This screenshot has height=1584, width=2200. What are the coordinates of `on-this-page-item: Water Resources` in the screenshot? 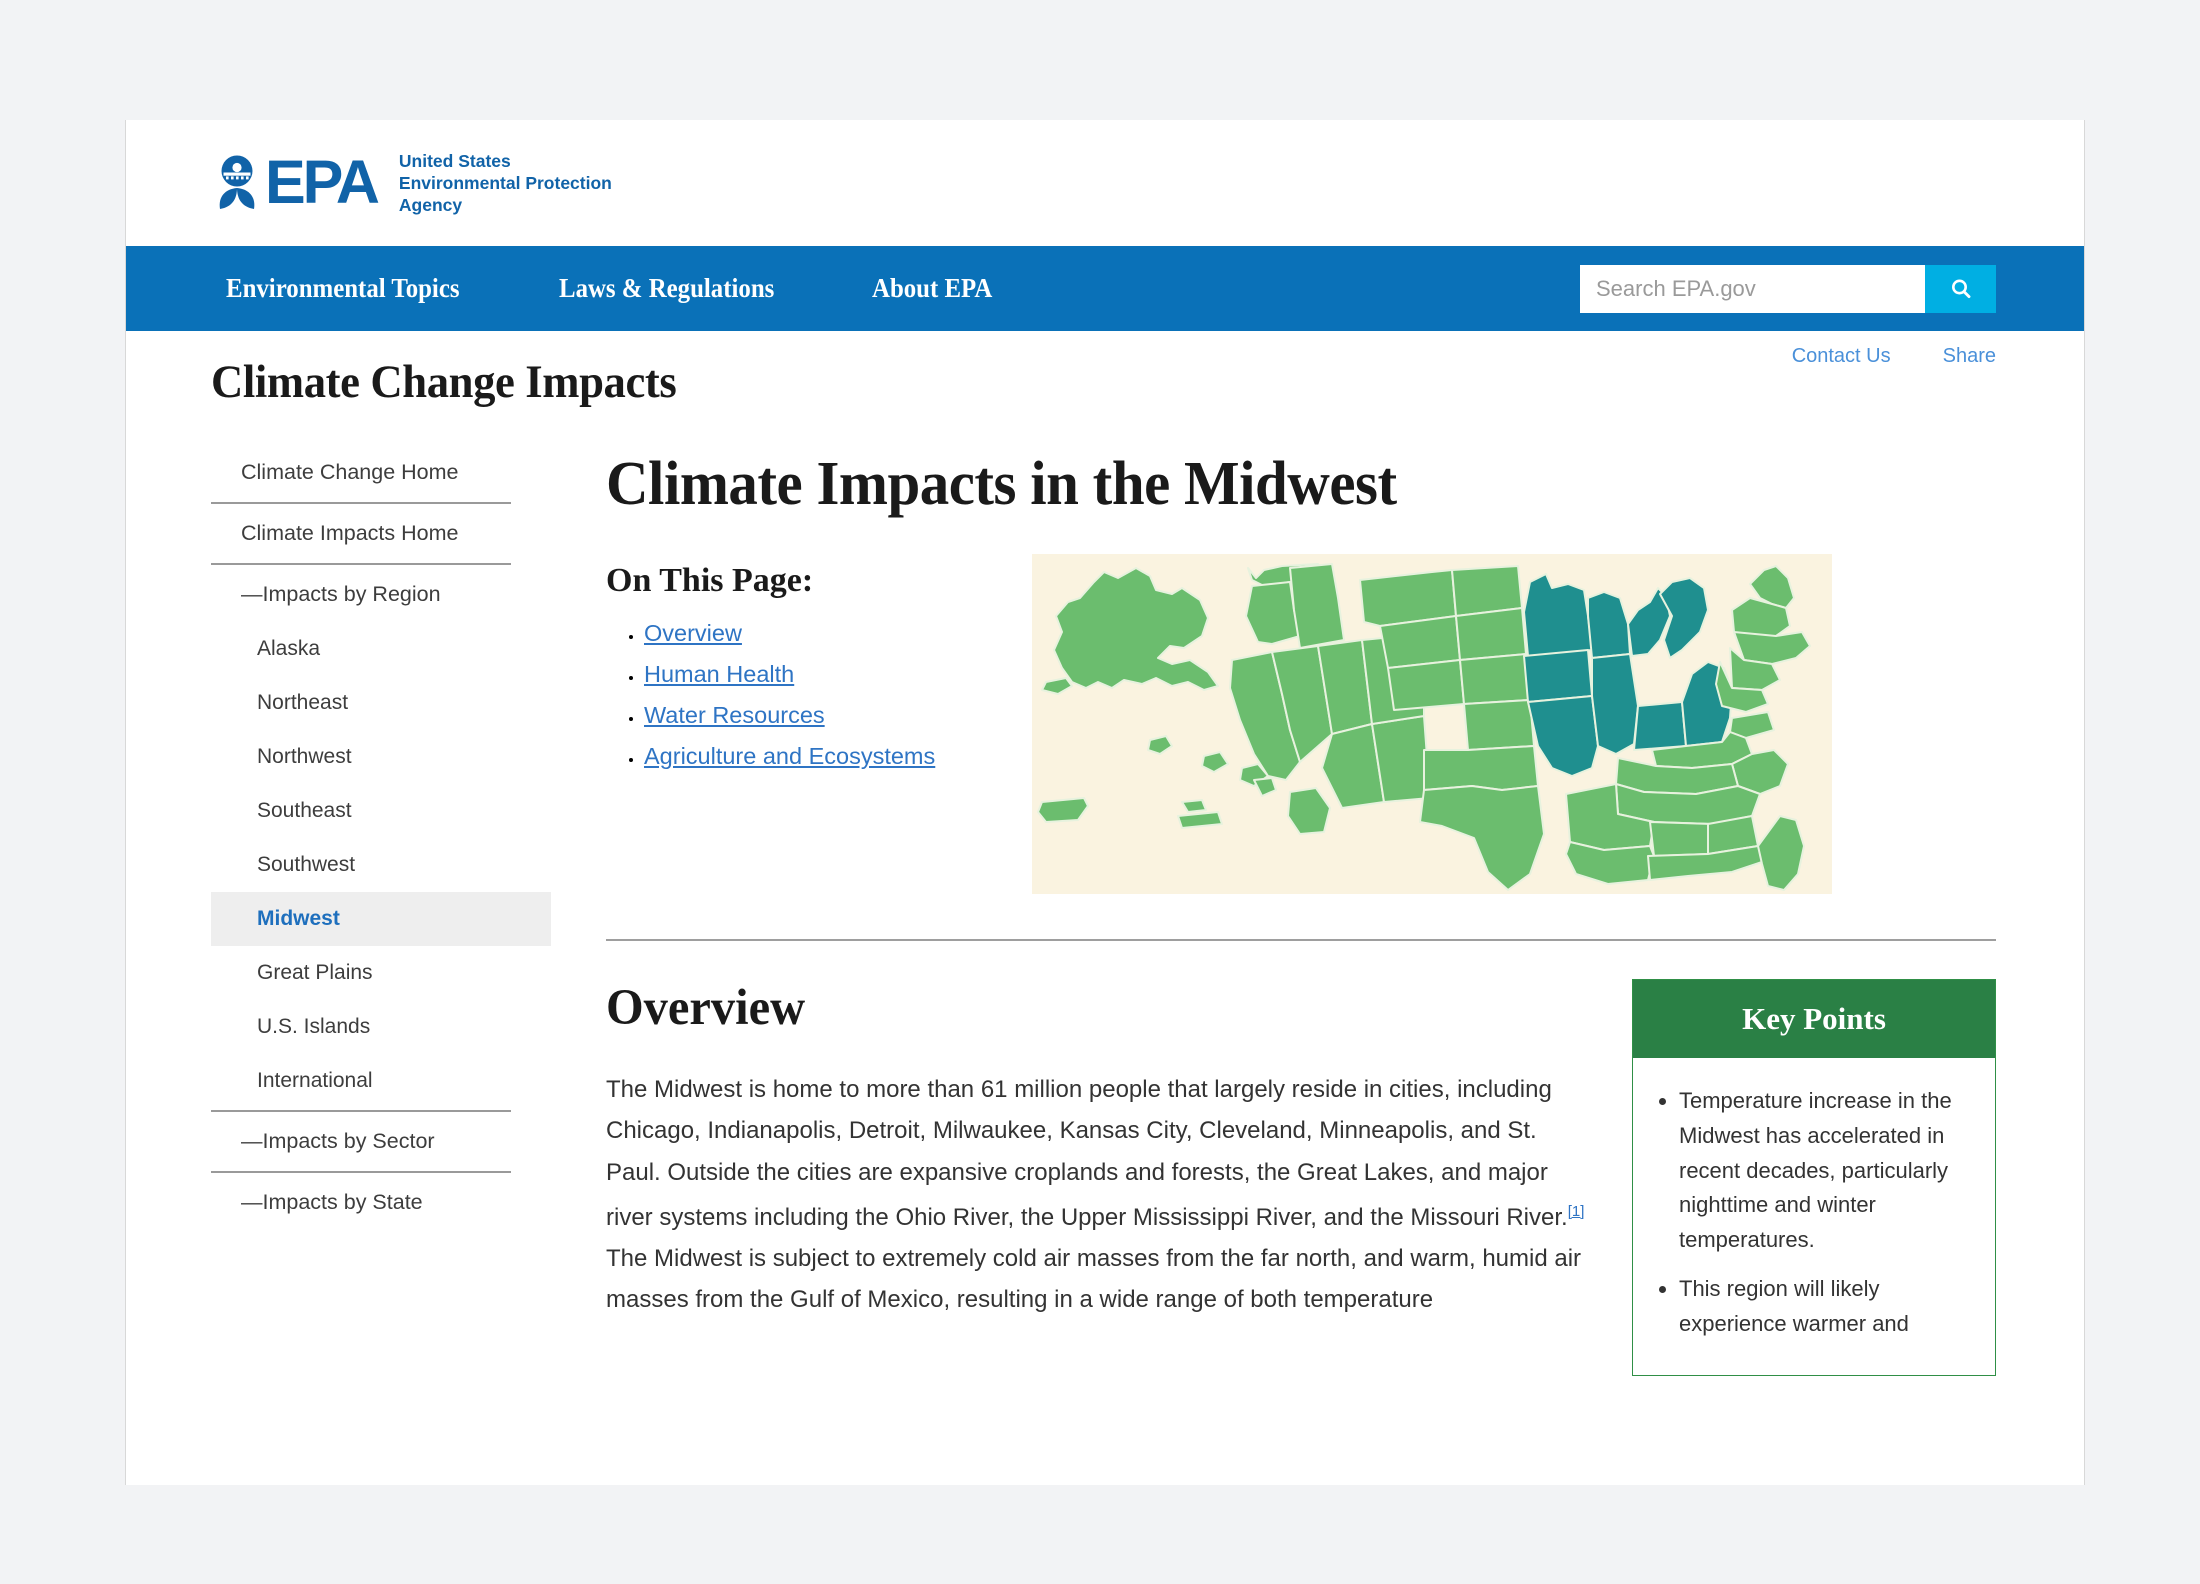 It's located at (825, 715).